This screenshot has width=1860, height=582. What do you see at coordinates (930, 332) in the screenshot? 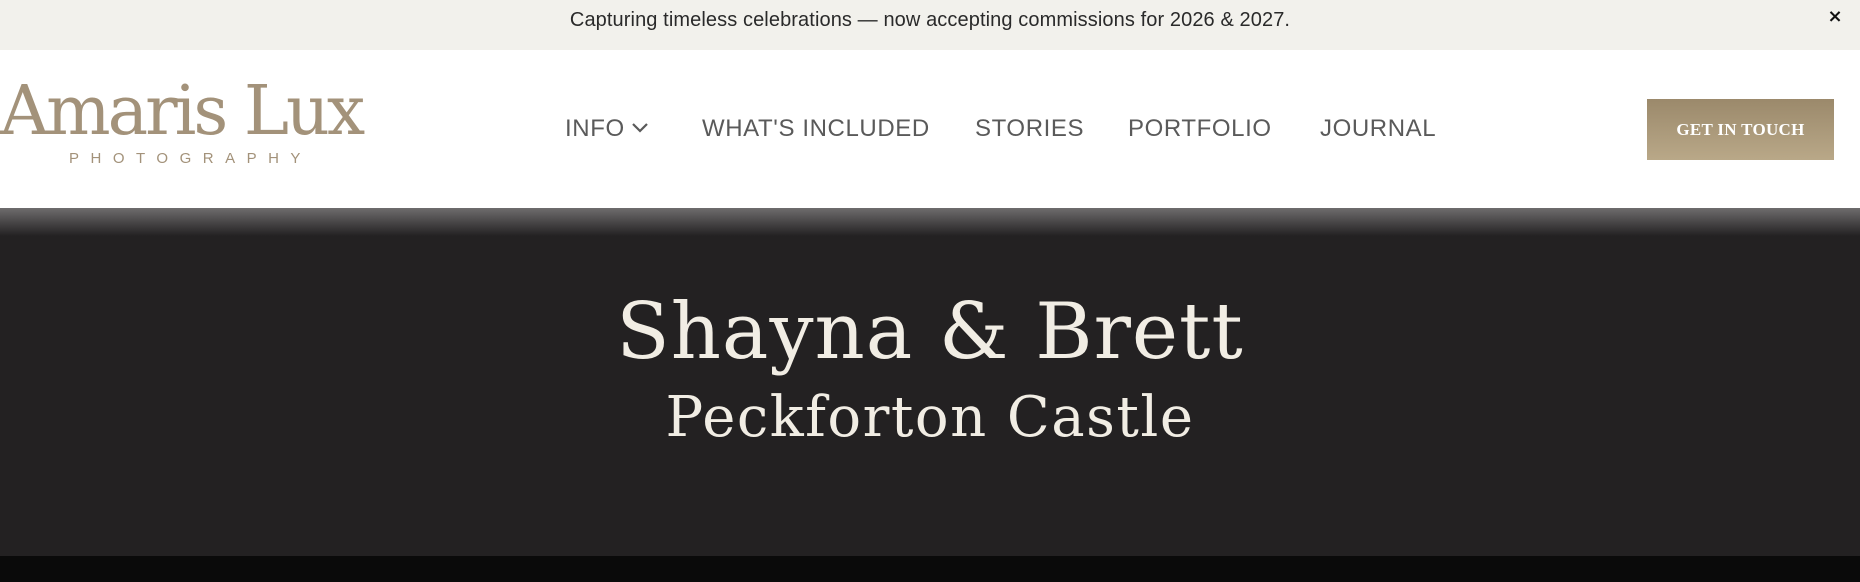
I see `hero-title: Shayna & Brett` at bounding box center [930, 332].